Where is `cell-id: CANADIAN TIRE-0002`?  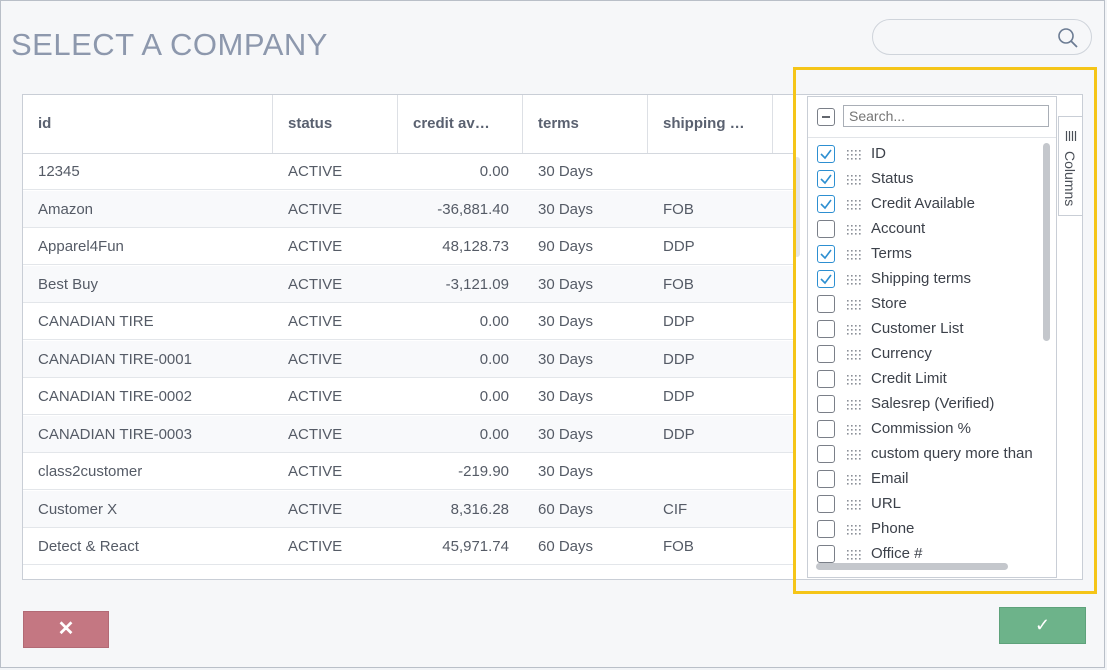
cell-id: CANADIAN TIRE-0002 is located at coordinates (115, 396).